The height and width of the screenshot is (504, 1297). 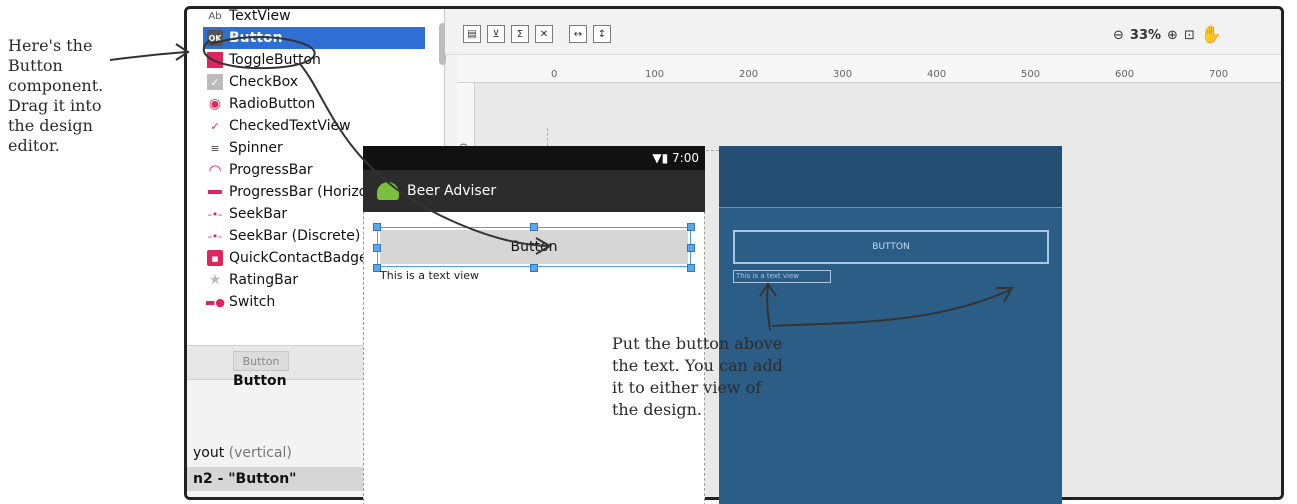 I want to click on arrow-to-palette, so click(x=148, y=56).